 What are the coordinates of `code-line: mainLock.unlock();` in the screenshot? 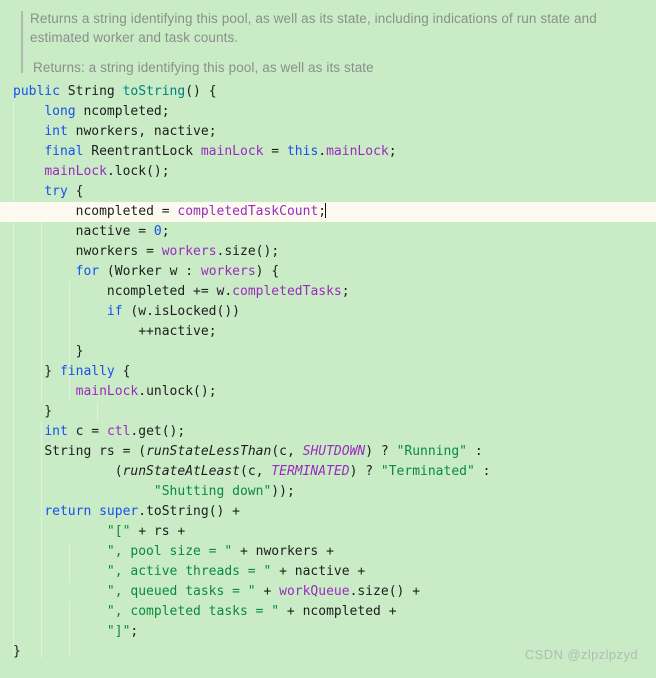 It's located at (328, 392).